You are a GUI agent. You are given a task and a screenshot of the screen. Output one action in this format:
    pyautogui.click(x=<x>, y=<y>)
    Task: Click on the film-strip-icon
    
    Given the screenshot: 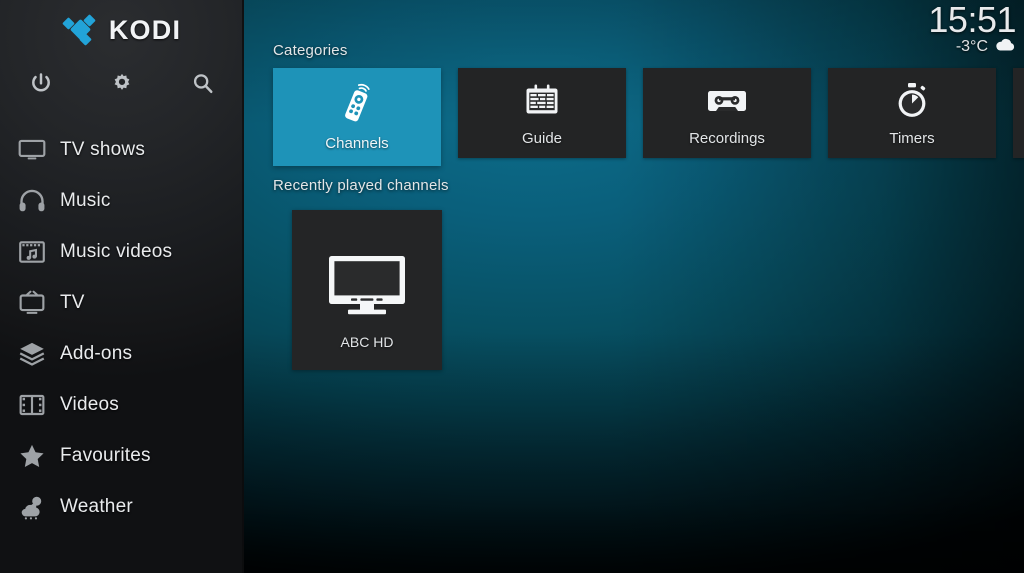 What is the action you would take?
    pyautogui.click(x=32, y=405)
    